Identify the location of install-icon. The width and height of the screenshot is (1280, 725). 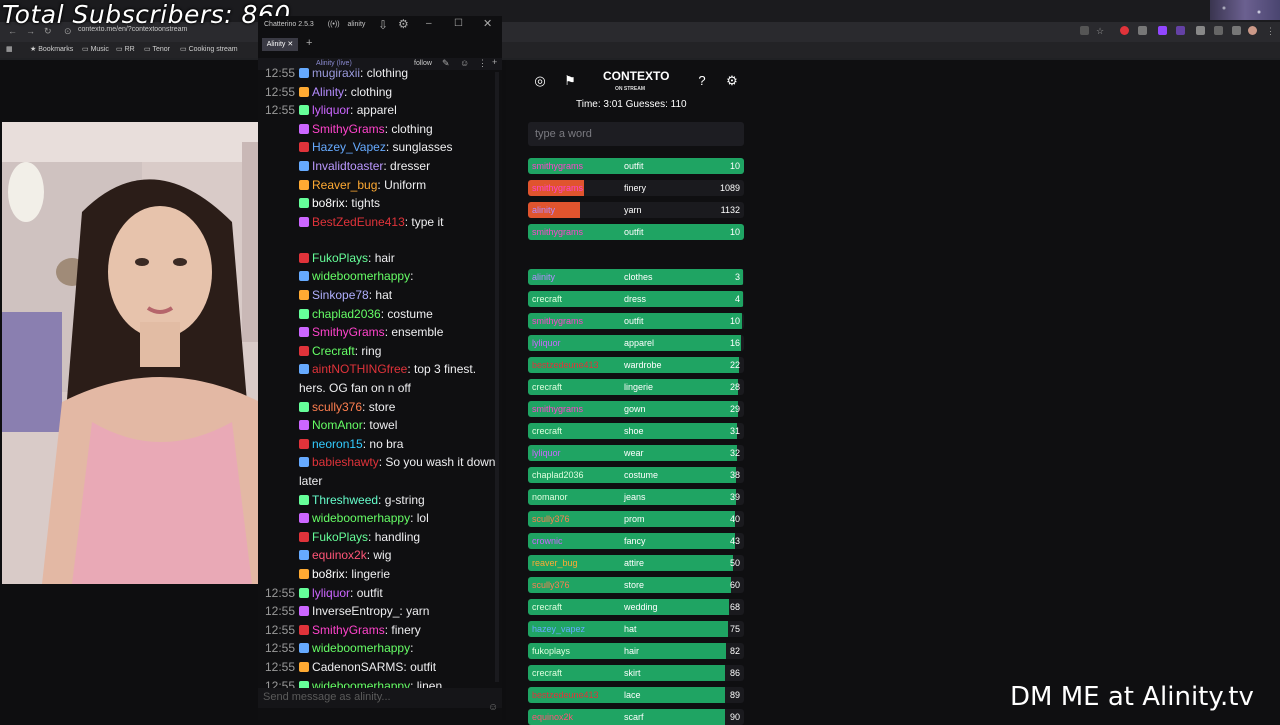
(1084, 30).